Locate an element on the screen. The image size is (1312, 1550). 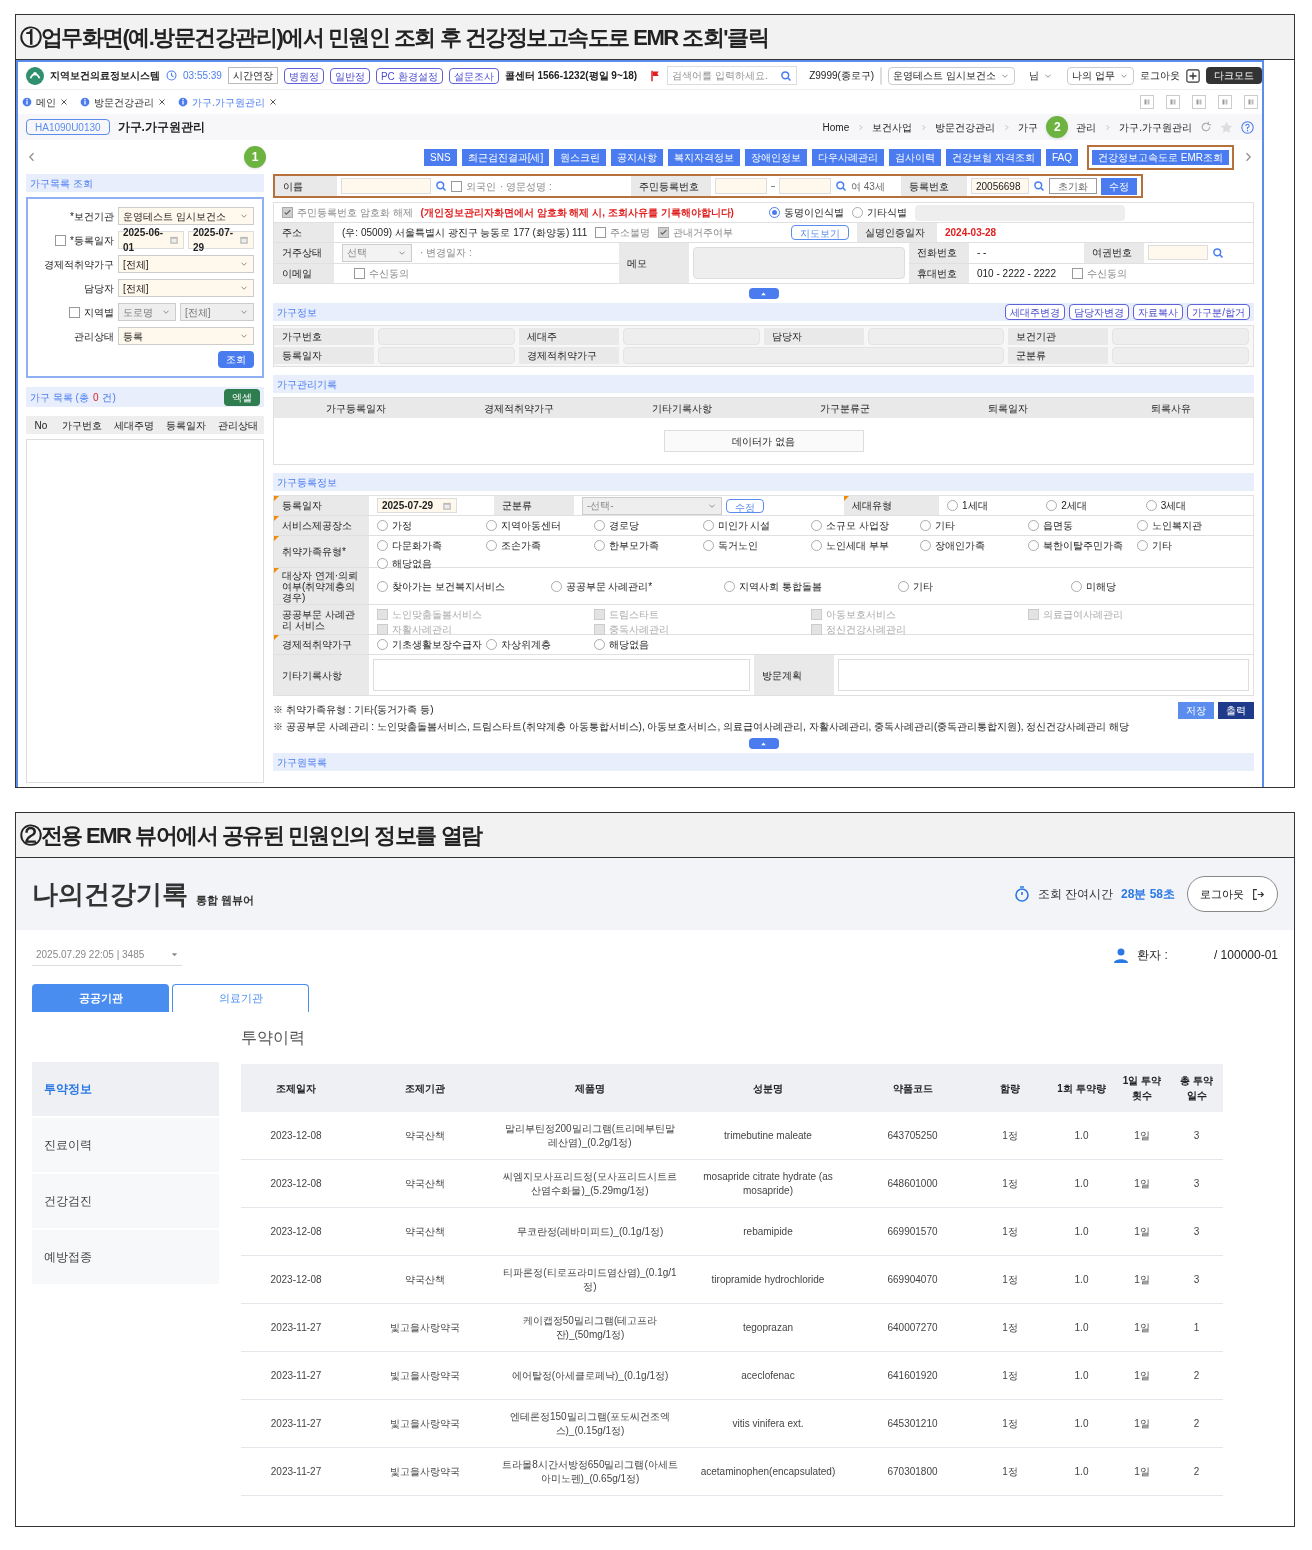
dropdown: 도로명 is located at coordinates (147, 312).